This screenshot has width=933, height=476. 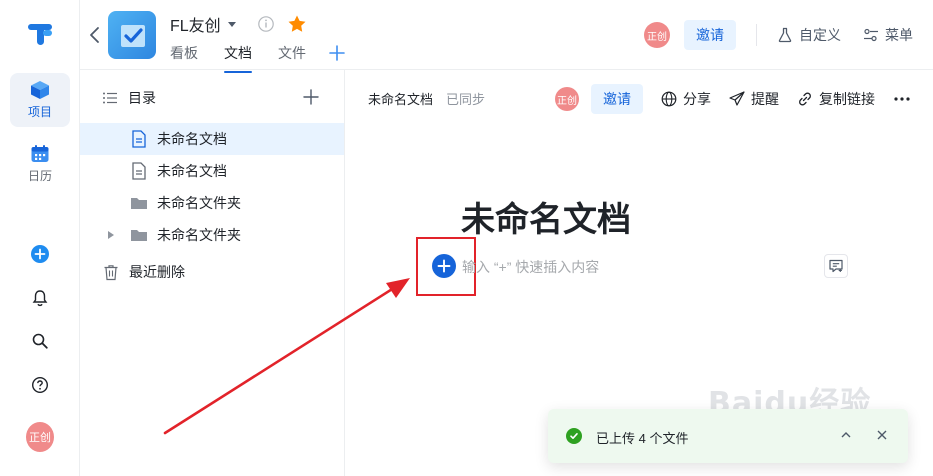 I want to click on project-avatar, so click(x=132, y=35).